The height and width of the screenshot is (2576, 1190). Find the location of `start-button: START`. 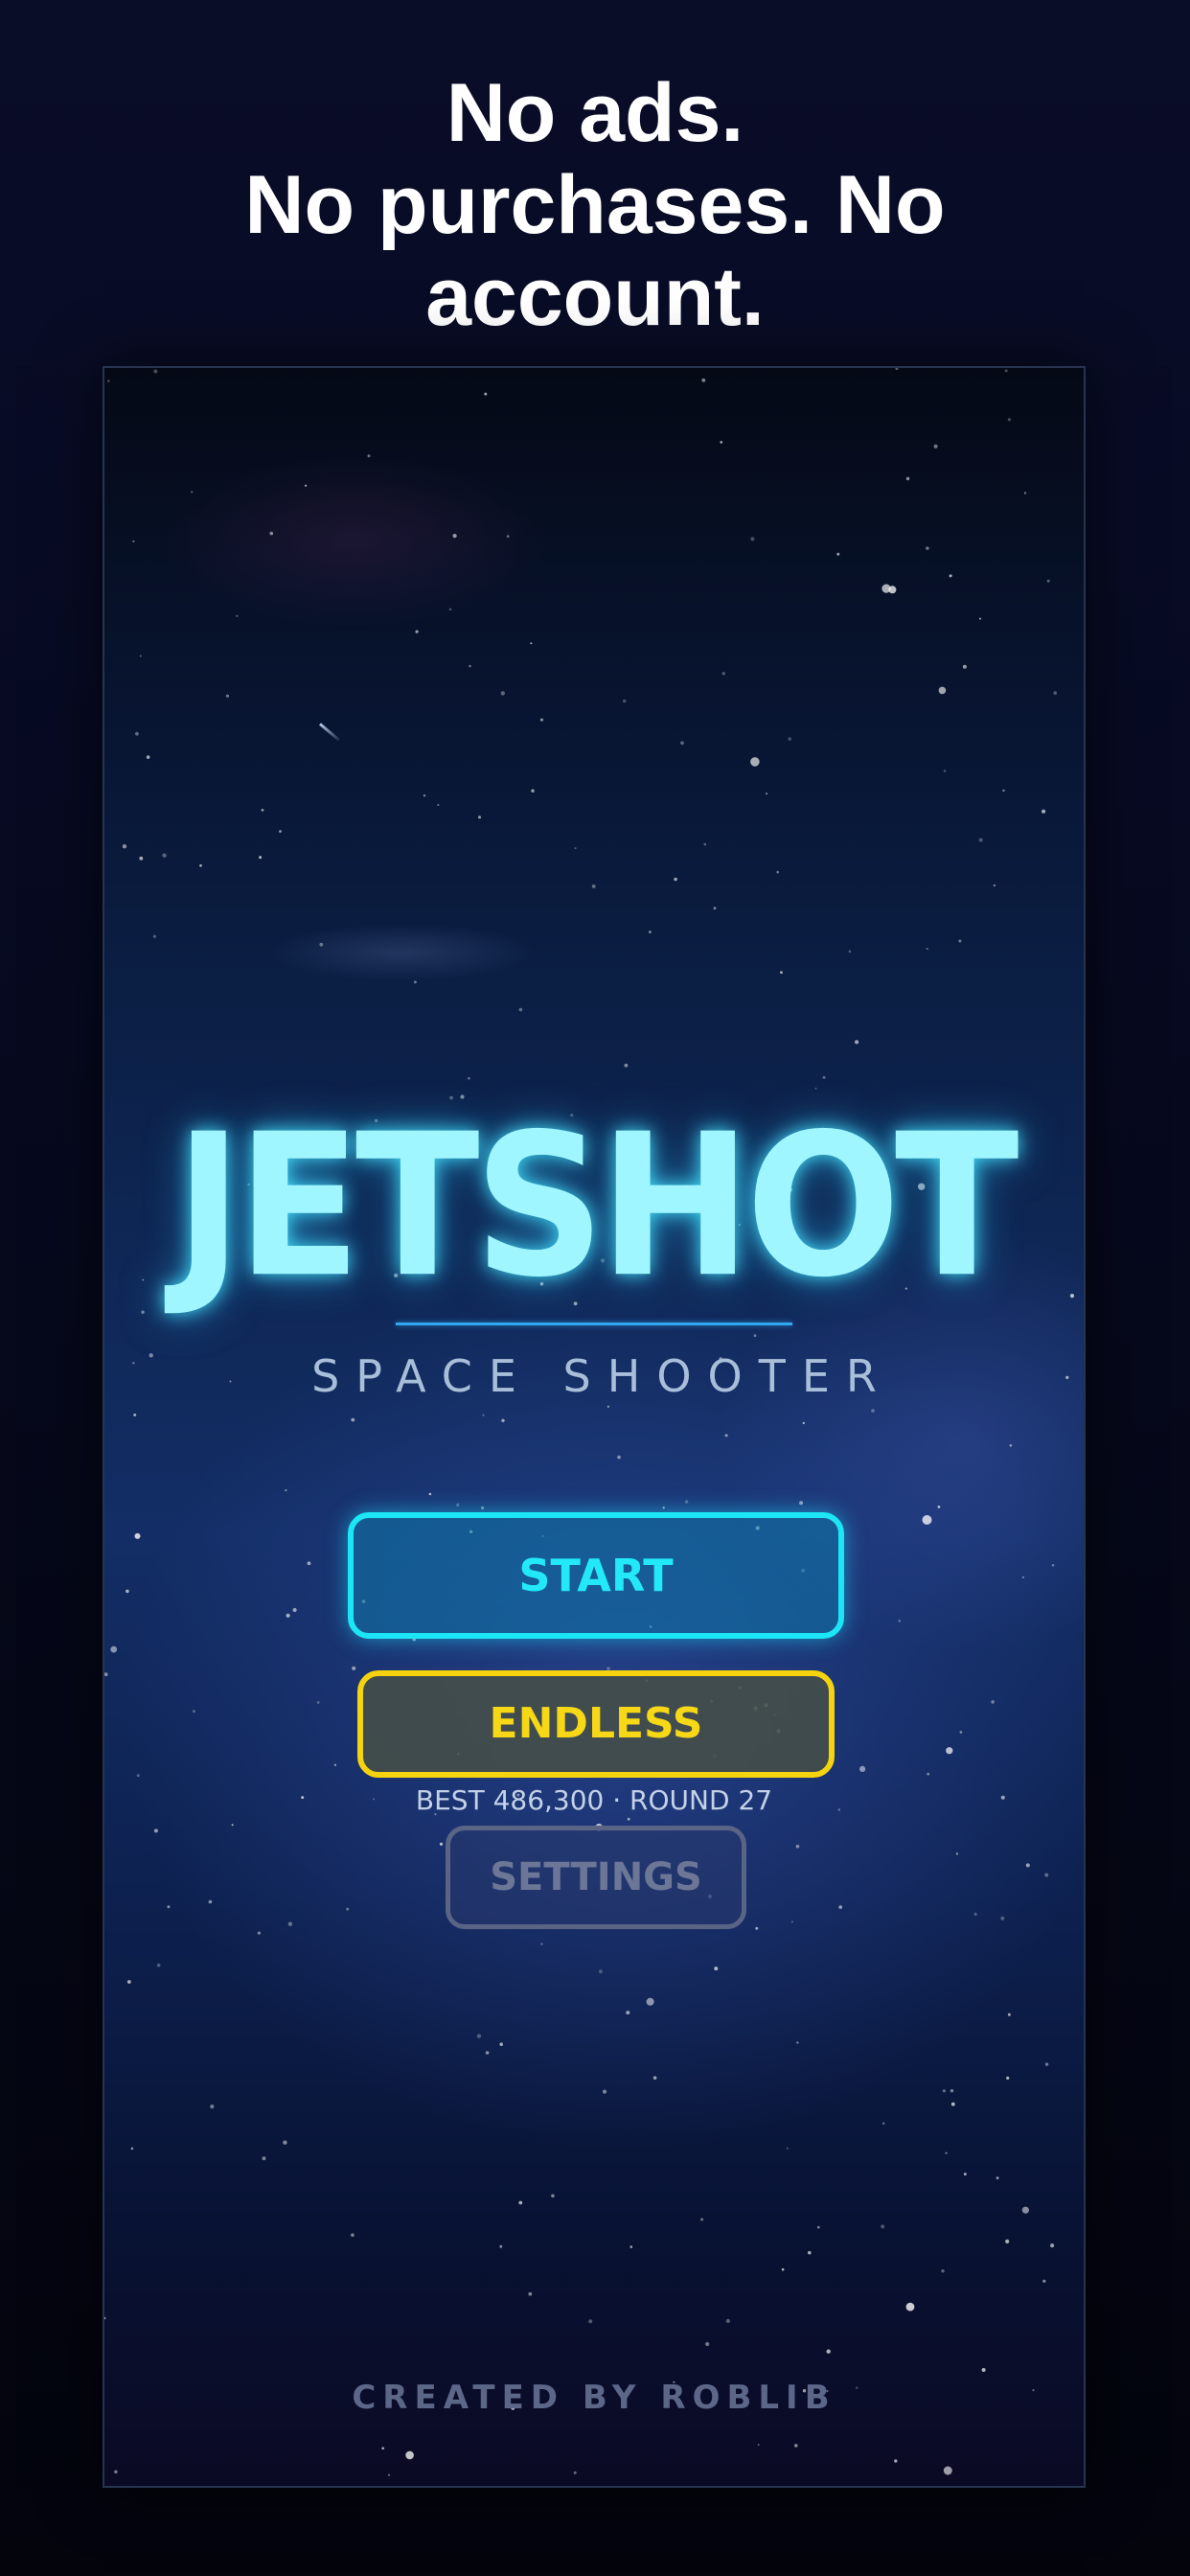

start-button: START is located at coordinates (596, 1575).